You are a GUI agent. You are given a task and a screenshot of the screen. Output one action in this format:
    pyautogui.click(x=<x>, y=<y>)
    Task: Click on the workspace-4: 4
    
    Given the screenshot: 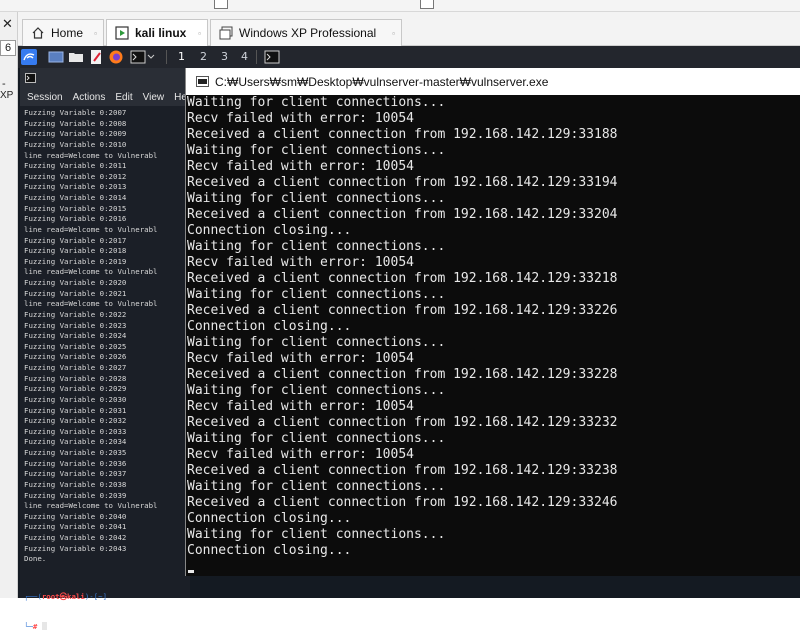 What is the action you would take?
    pyautogui.click(x=244, y=56)
    